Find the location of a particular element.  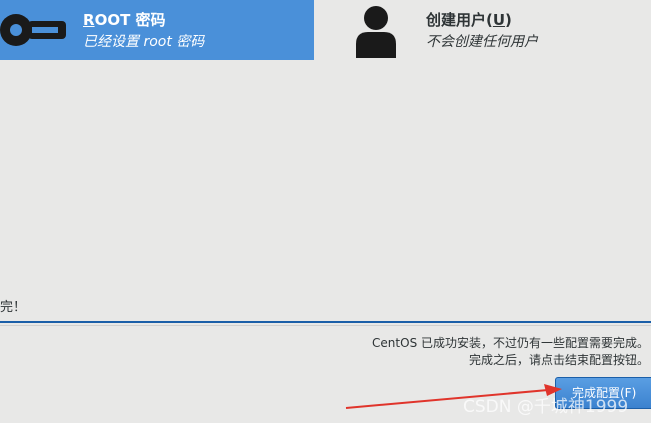

spoke-title-text: OOT 密码 is located at coordinates (130, 20).